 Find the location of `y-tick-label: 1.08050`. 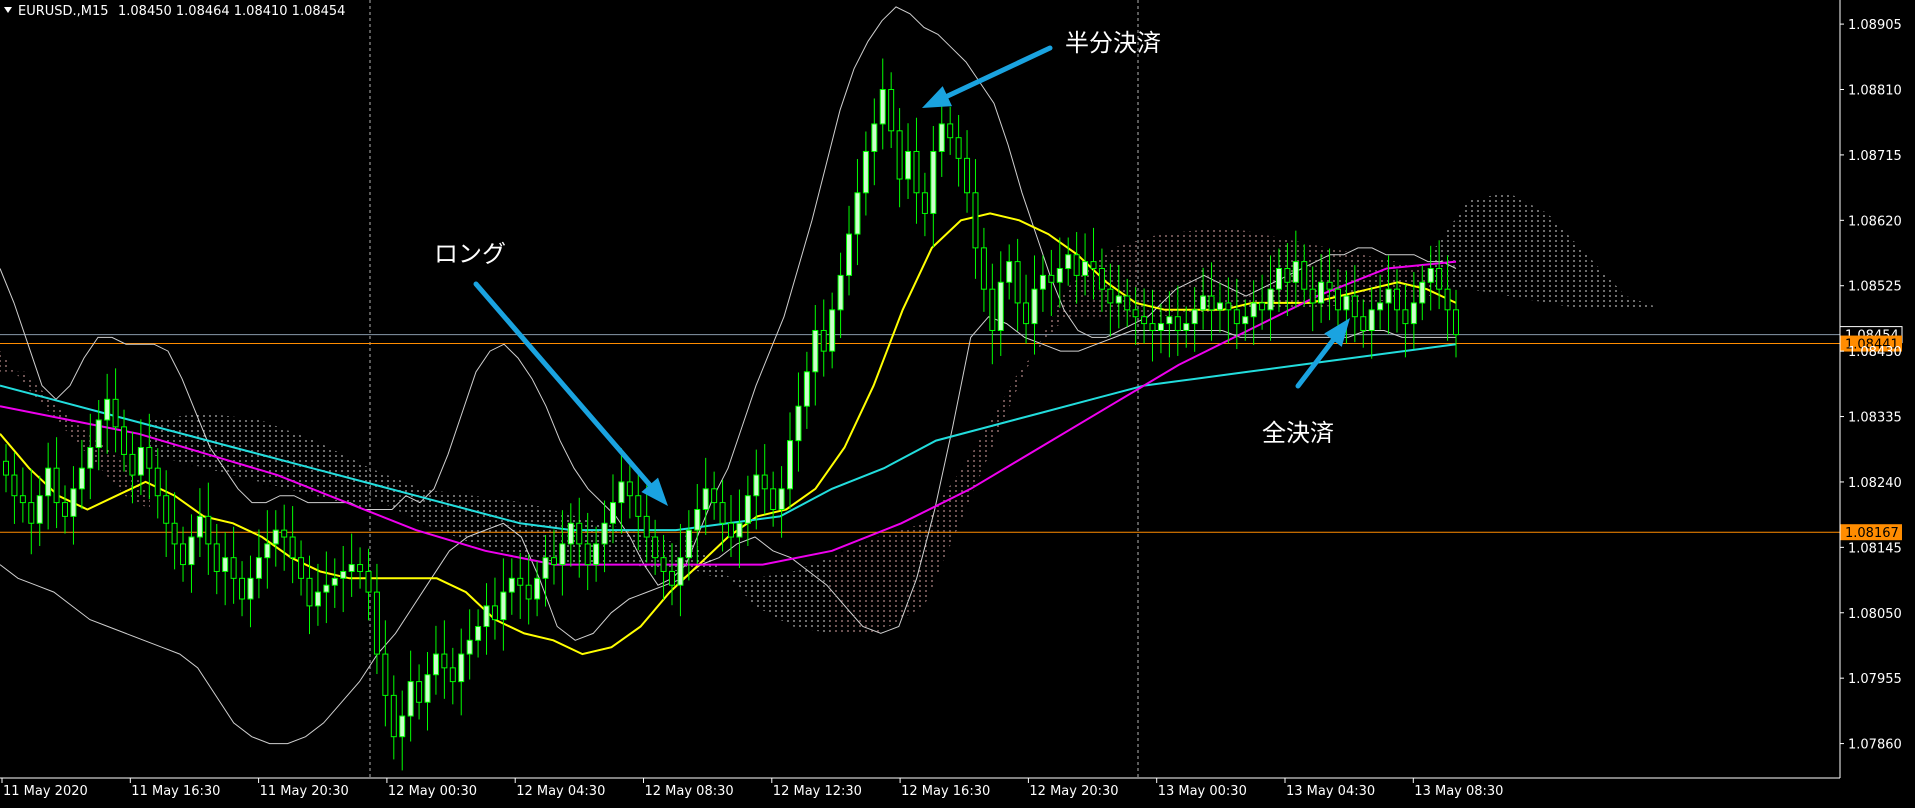

y-tick-label: 1.08050 is located at coordinates (1875, 614).